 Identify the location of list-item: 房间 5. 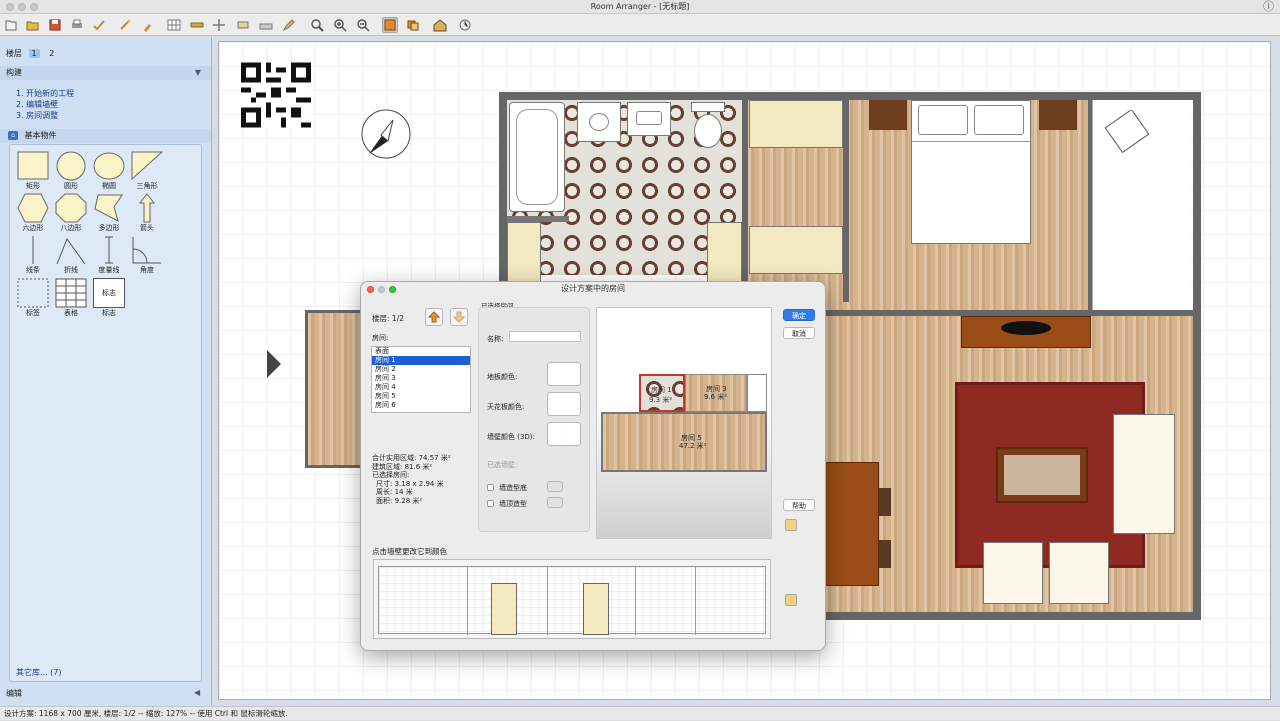
(421, 396).